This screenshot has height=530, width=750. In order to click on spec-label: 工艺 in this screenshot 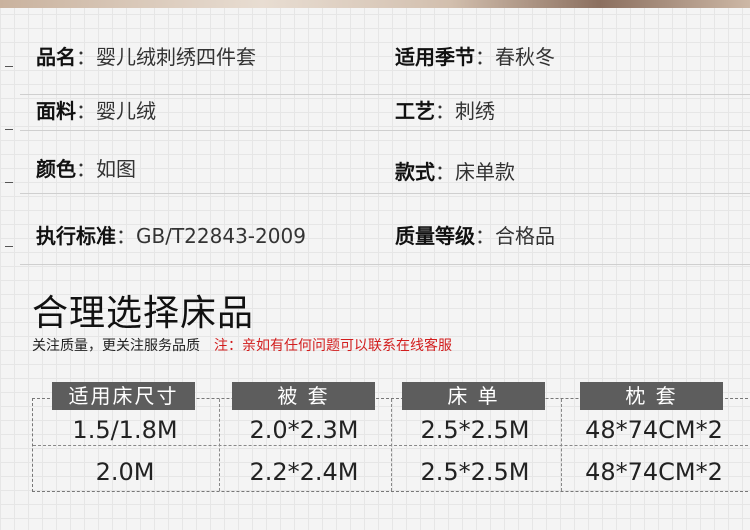, I will do `click(415, 111)`.